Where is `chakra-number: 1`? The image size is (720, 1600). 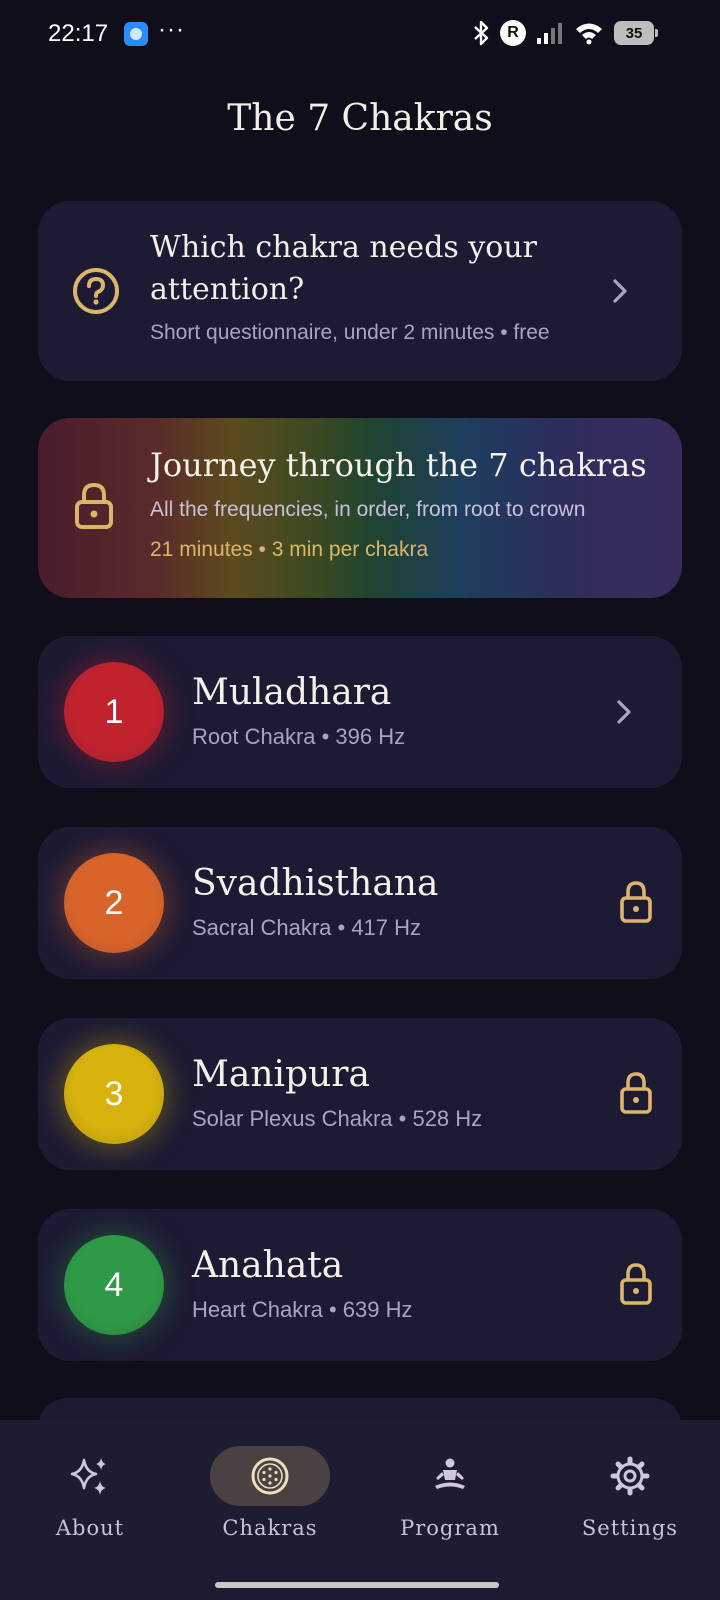 chakra-number: 1 is located at coordinates (114, 711).